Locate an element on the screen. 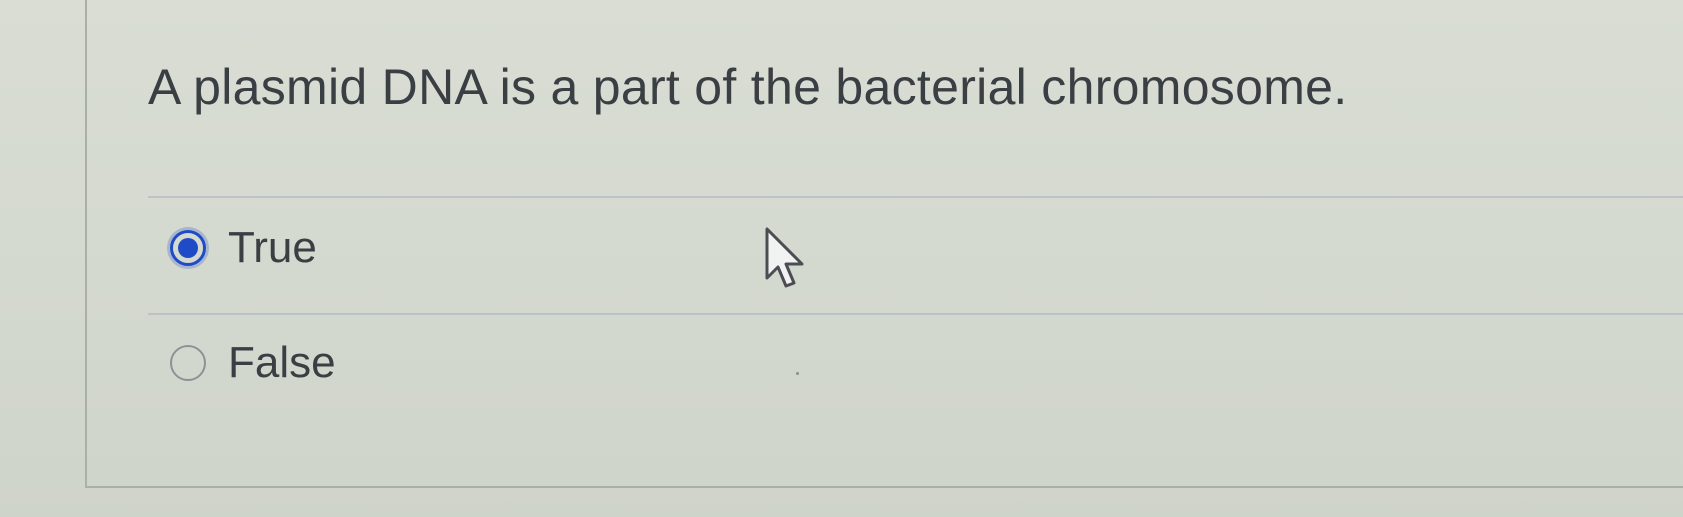 The image size is (1683, 517). stray-dot is located at coordinates (797, 373).